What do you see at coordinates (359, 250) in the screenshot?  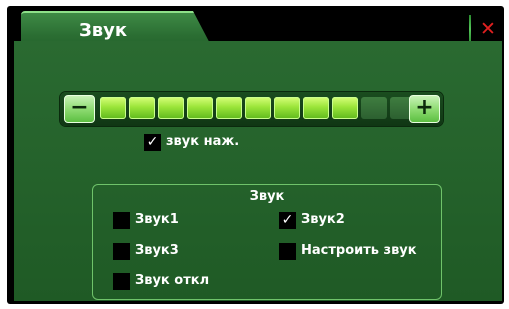 I see `customize-sound-label: Настроить звук` at bounding box center [359, 250].